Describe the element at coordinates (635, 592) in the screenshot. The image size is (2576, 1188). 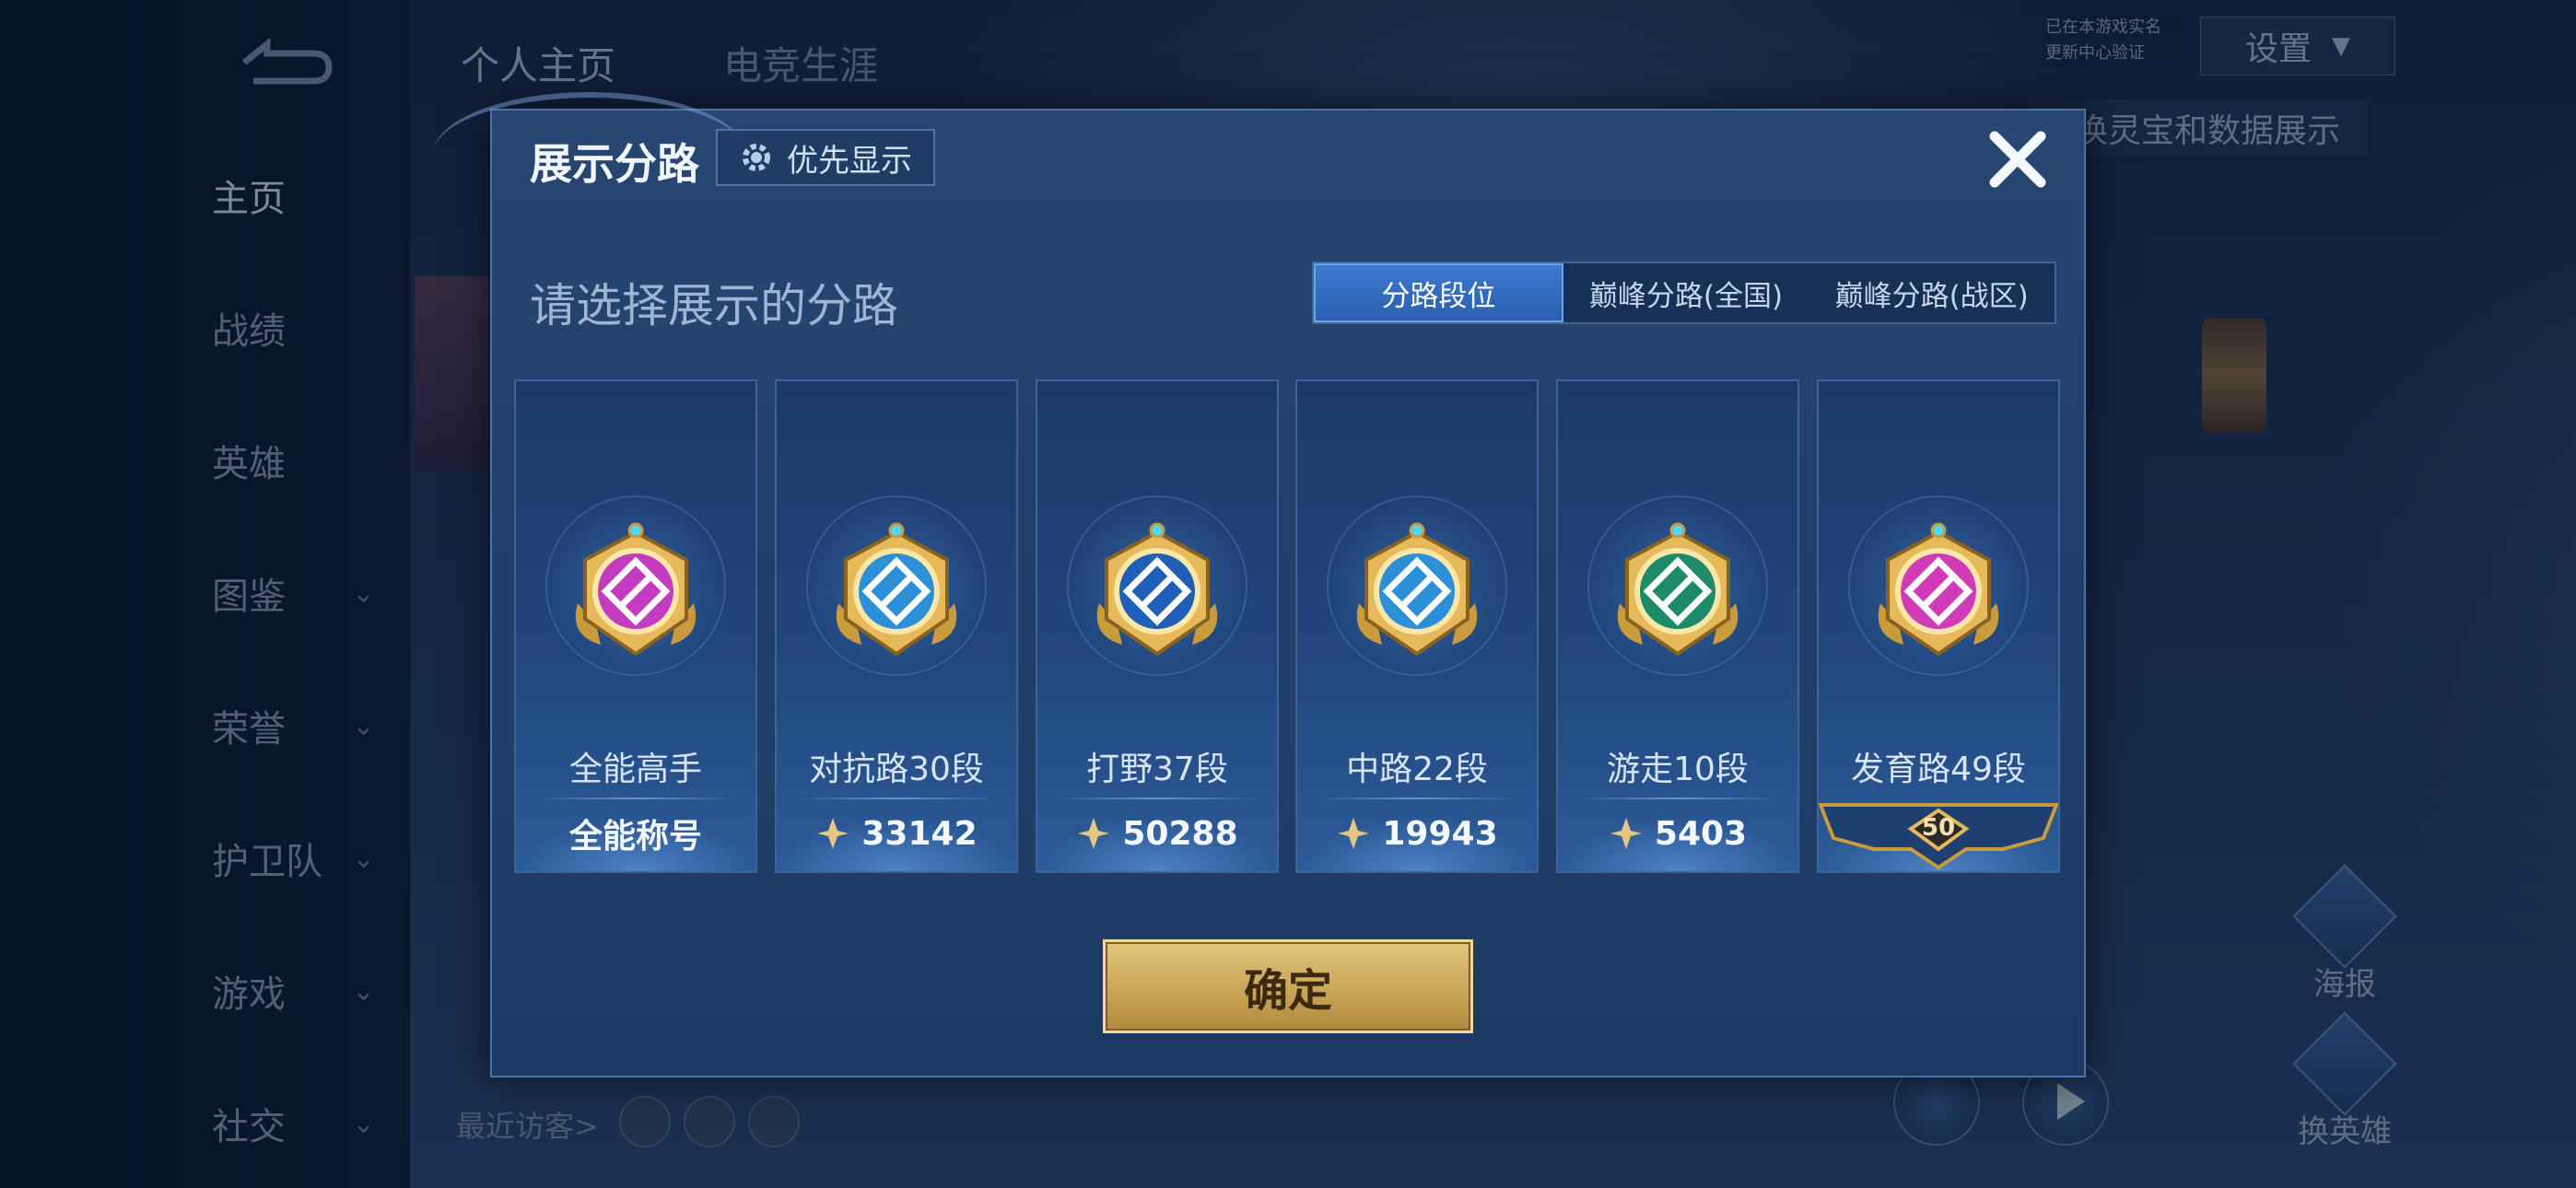
I see `all-round-emblem-icon` at that location.